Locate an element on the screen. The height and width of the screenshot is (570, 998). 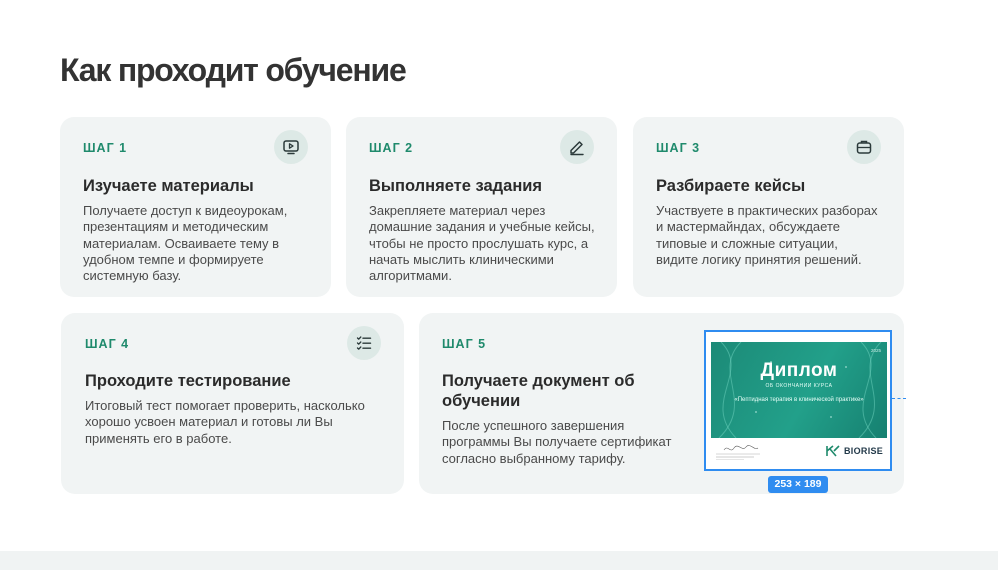
checklist-icon is located at coordinates (364, 343).